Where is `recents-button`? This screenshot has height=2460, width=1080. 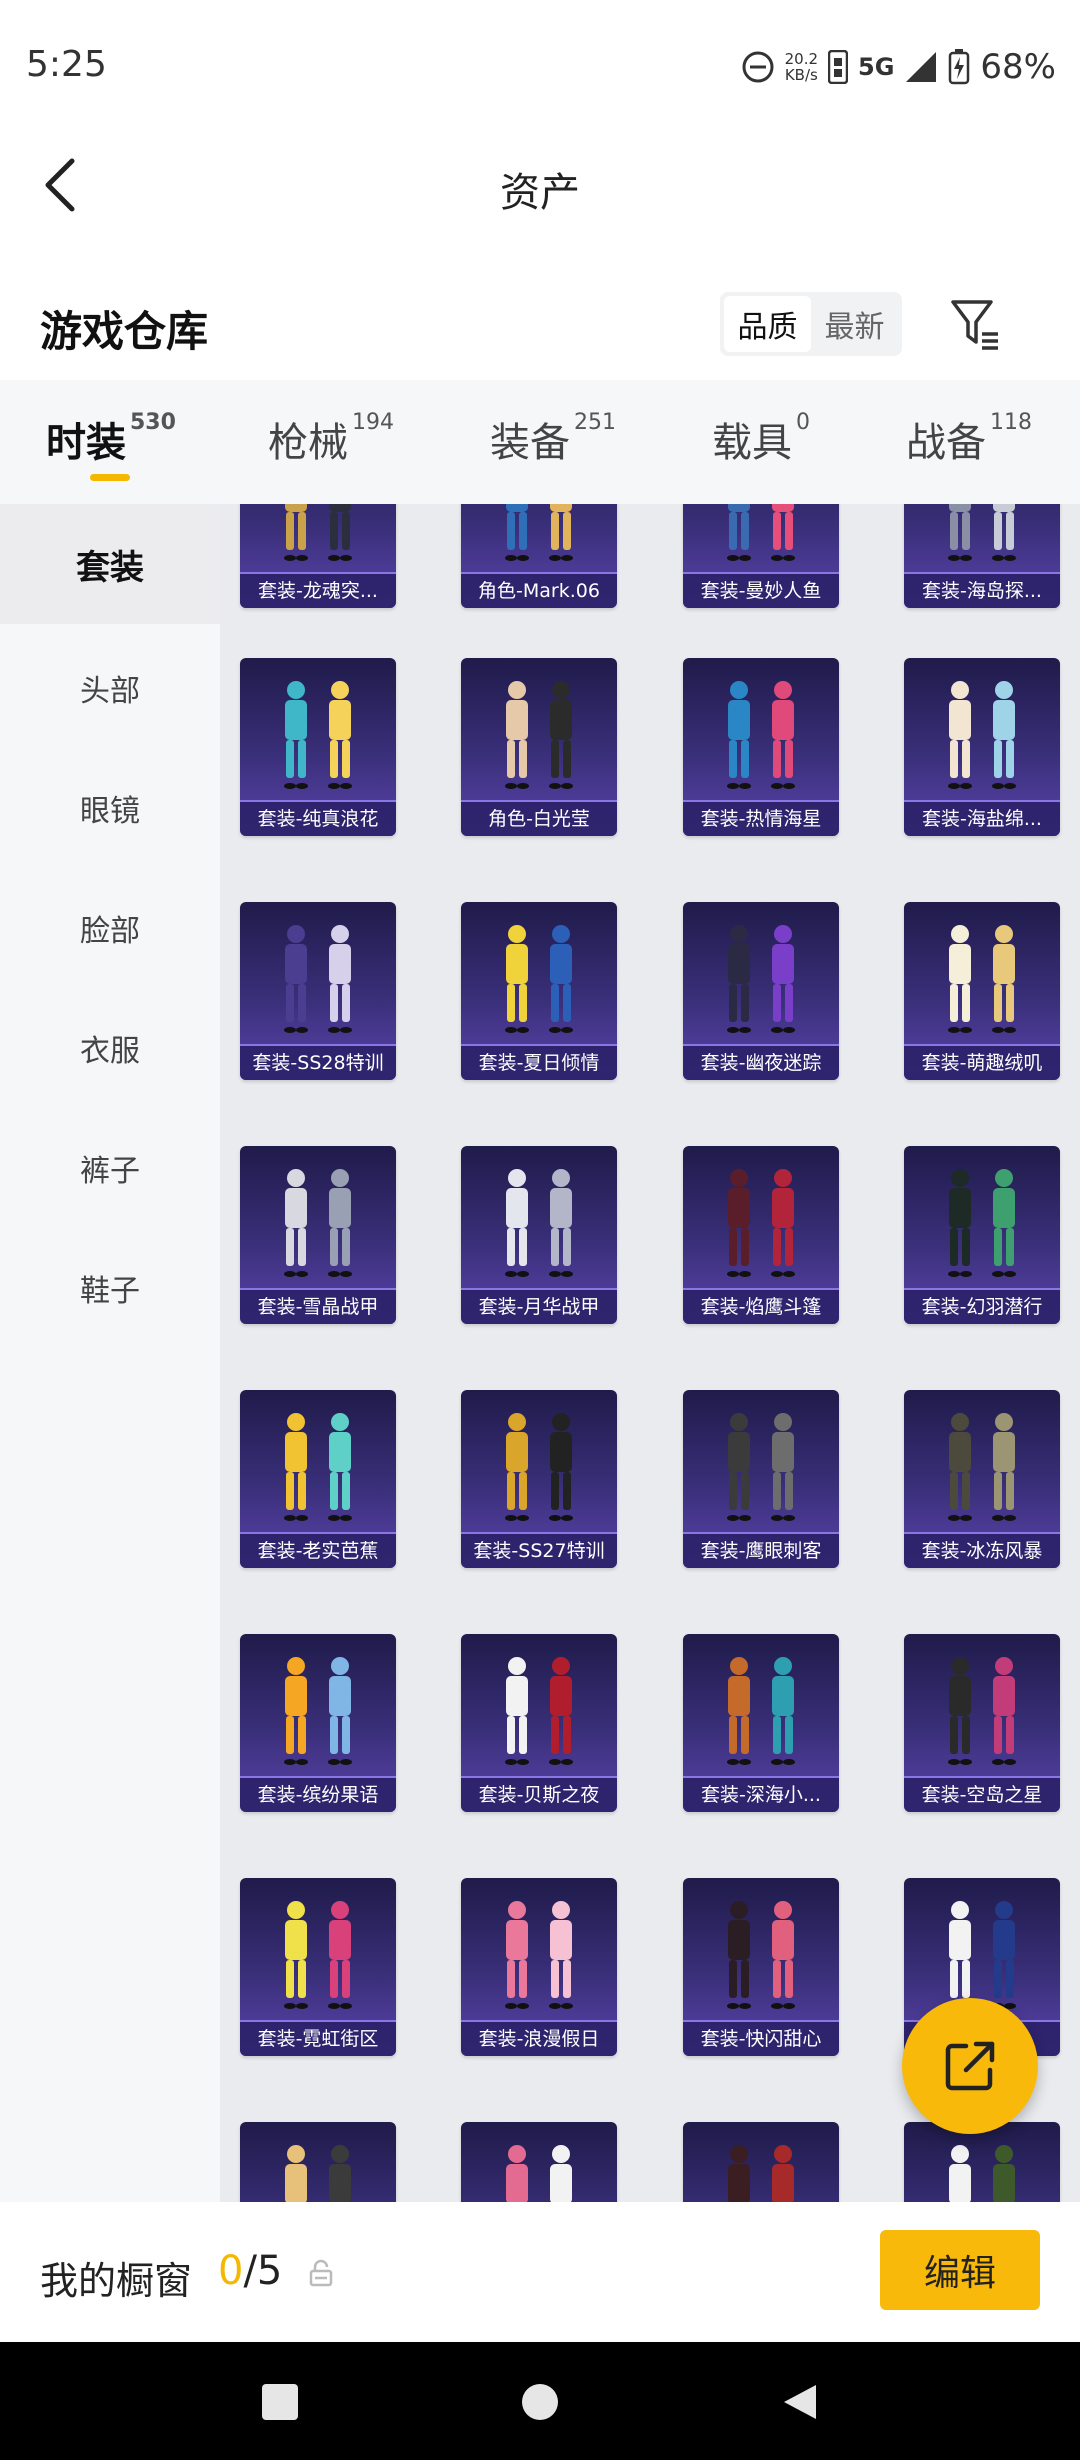 recents-button is located at coordinates (280, 2402).